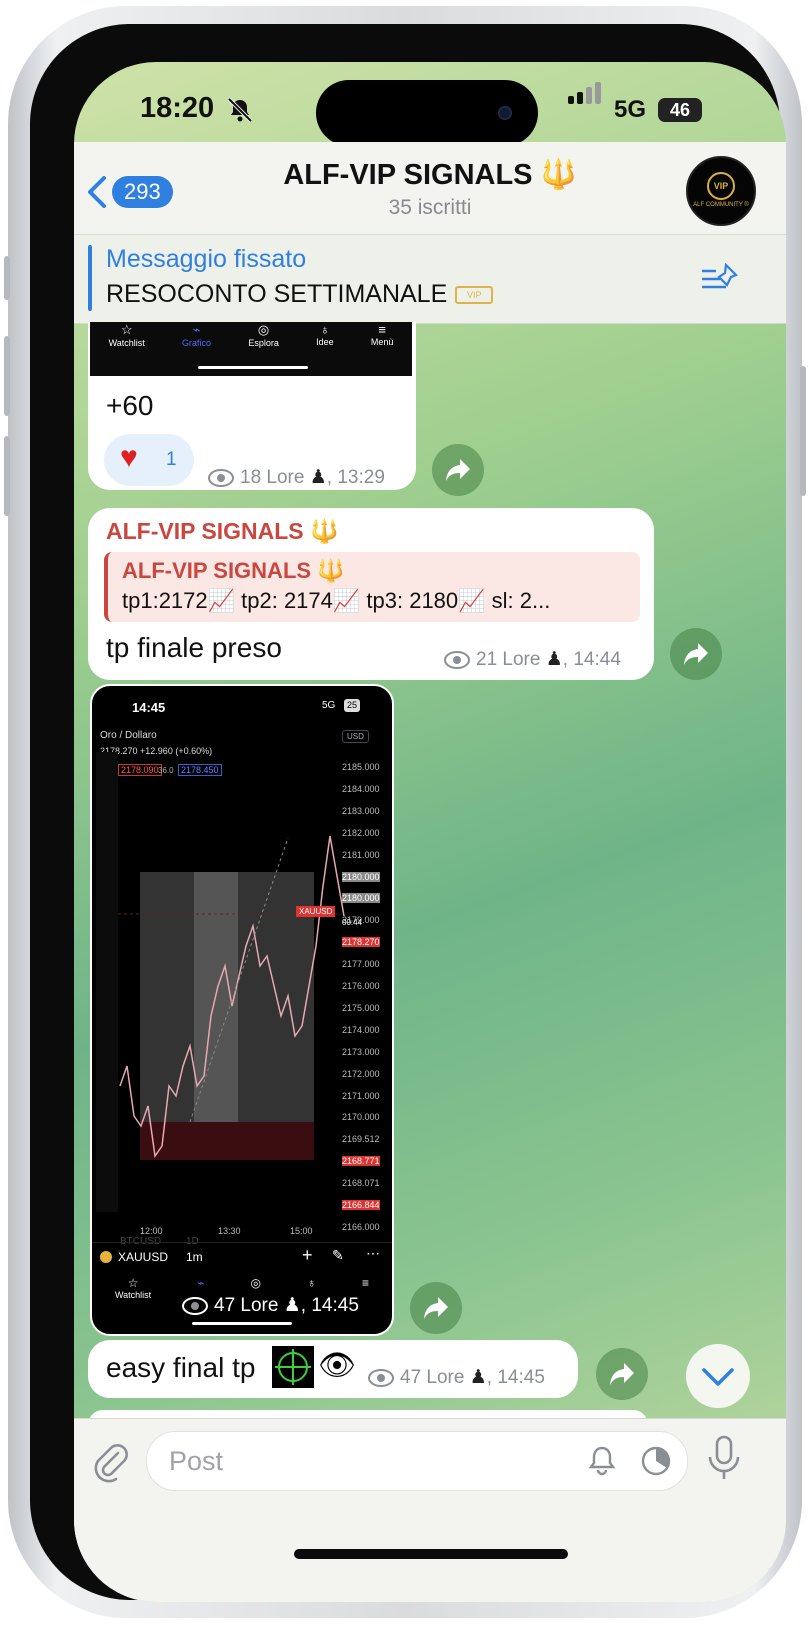 This screenshot has width=810, height=1625. I want to click on nav-grafico: ⌁ Grafico, so click(196, 342).